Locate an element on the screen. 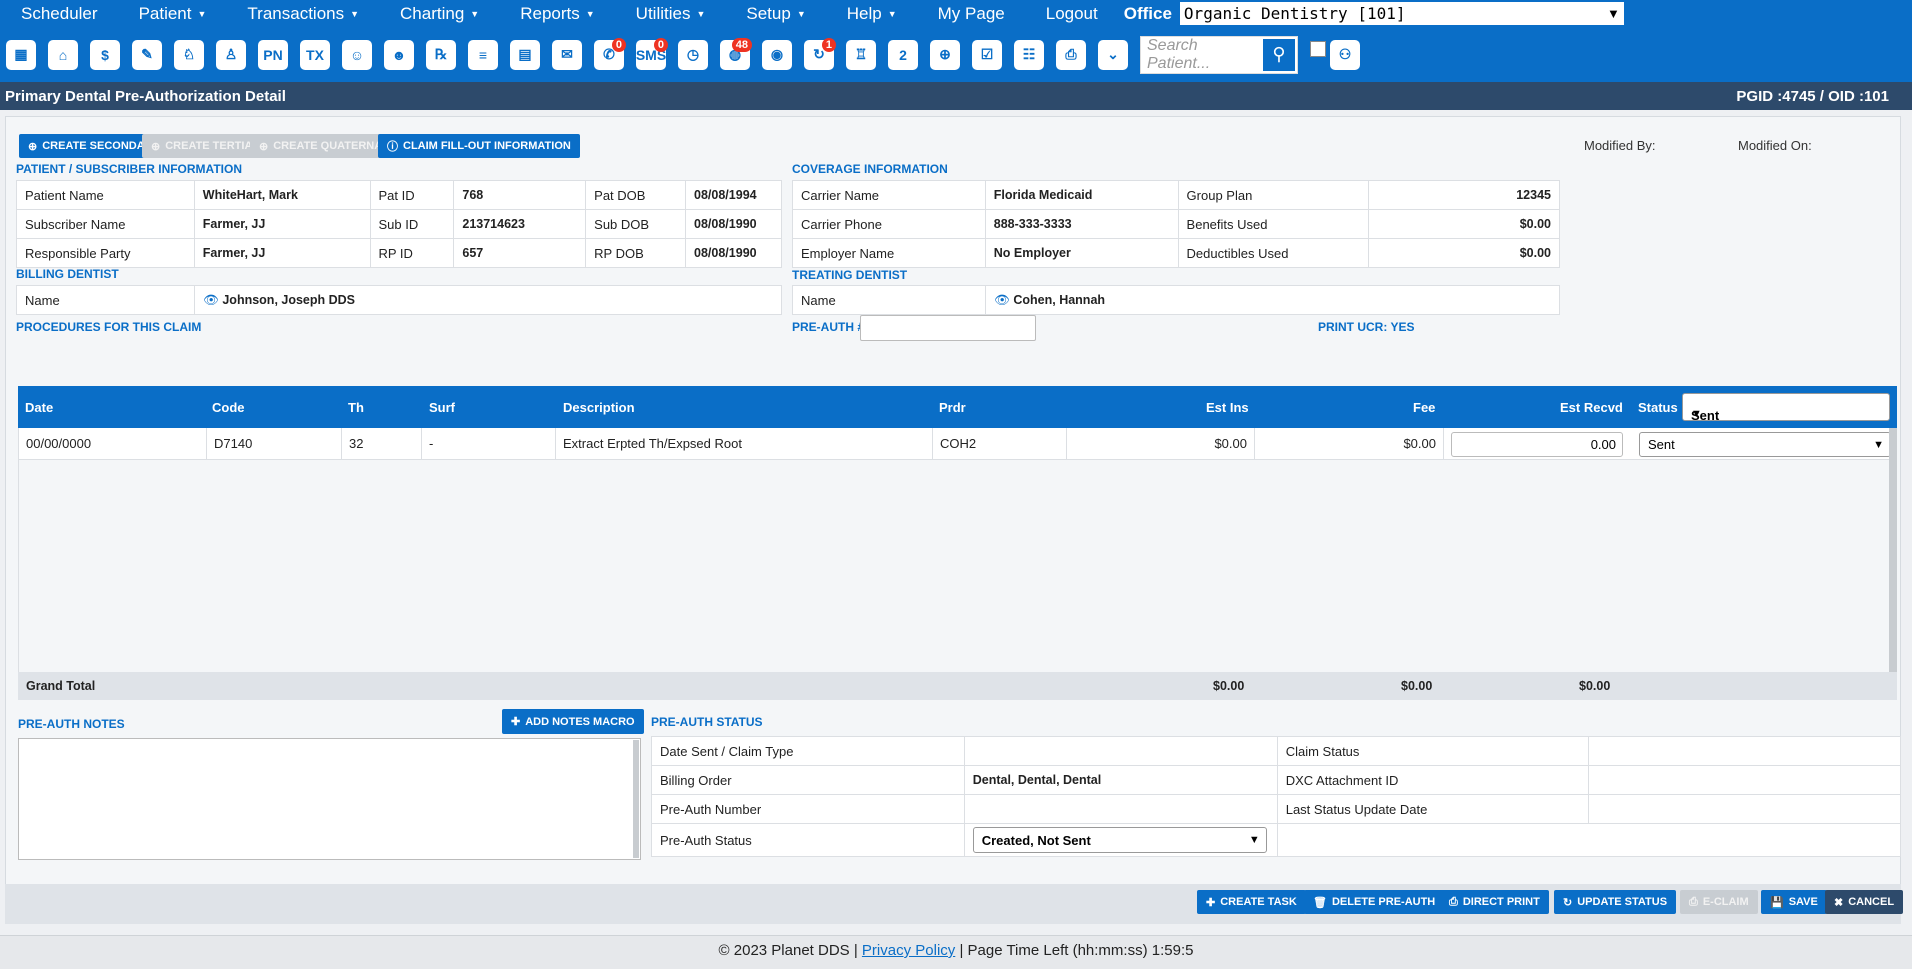 This screenshot has height=969, width=1912. home-icon: ⌂ is located at coordinates (63, 55).